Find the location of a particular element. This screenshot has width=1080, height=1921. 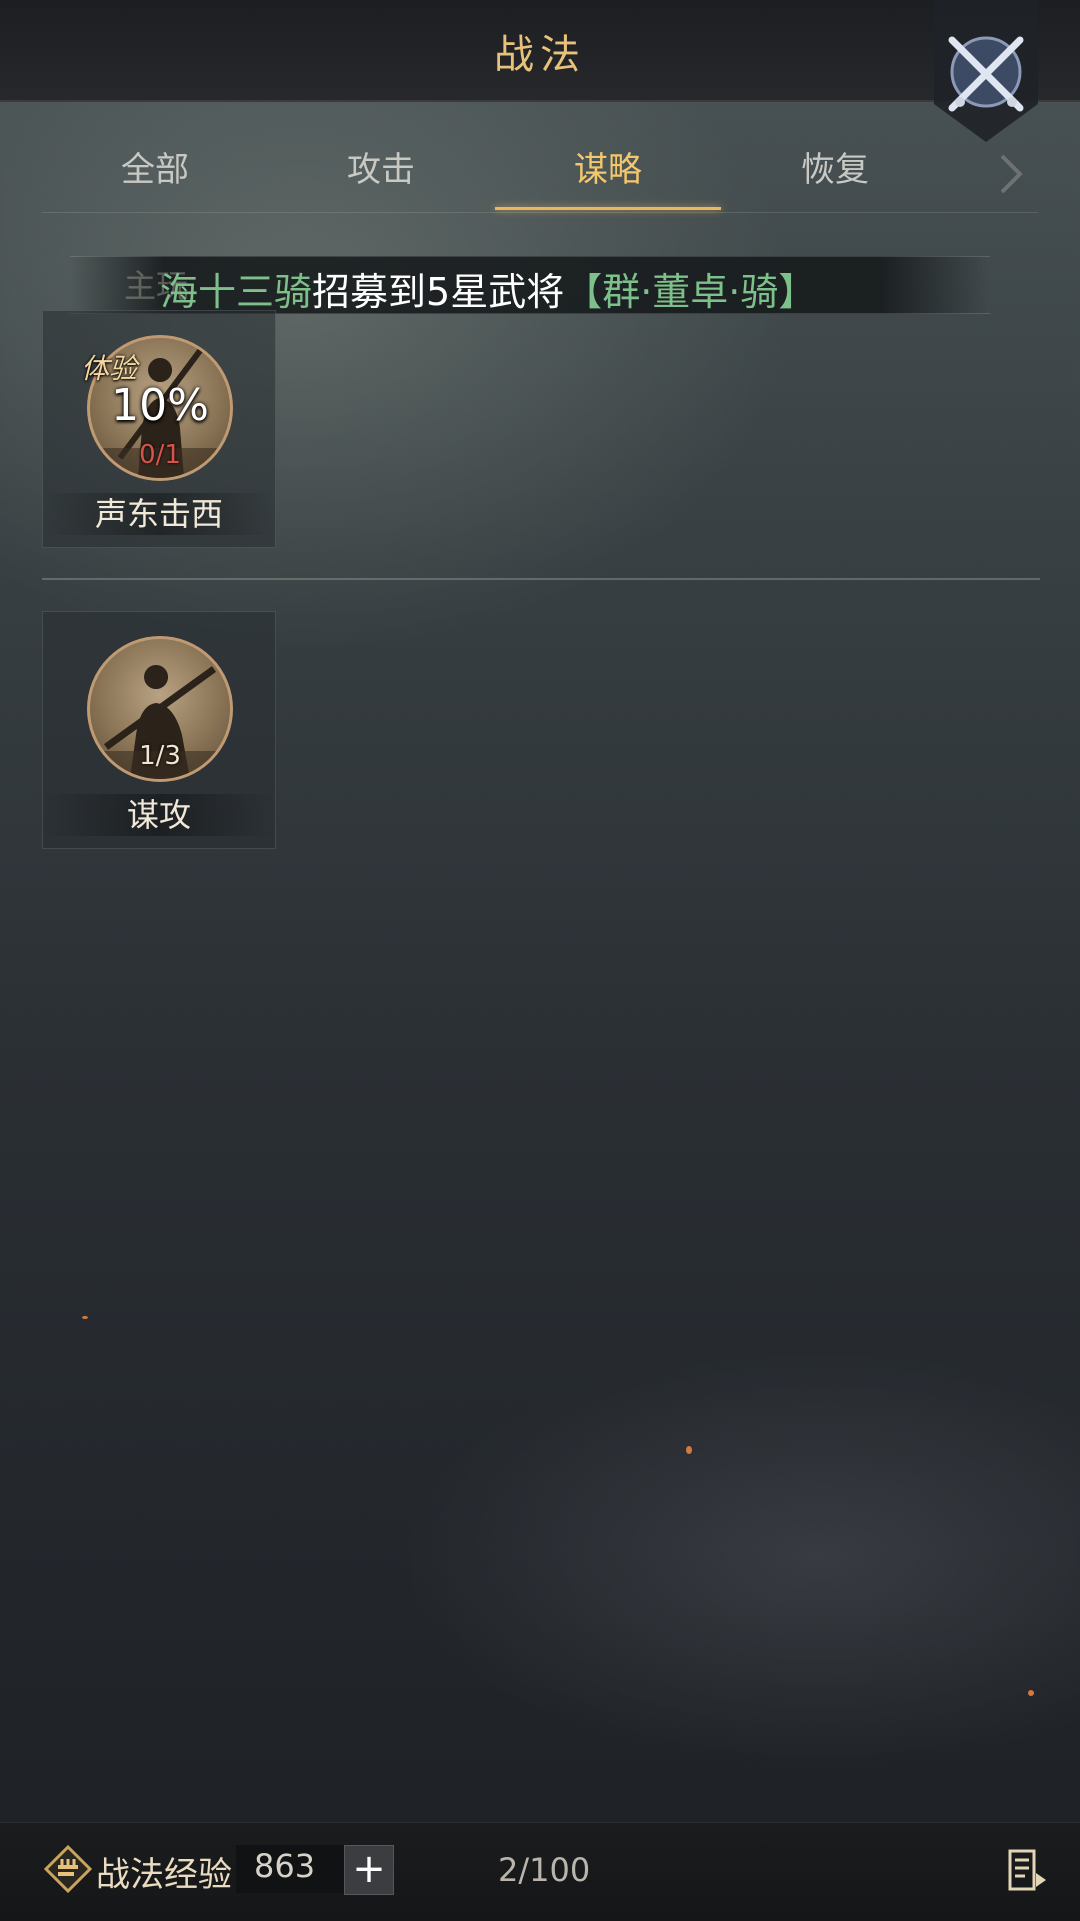

tab-strategy: 谋略 is located at coordinates (608, 175).